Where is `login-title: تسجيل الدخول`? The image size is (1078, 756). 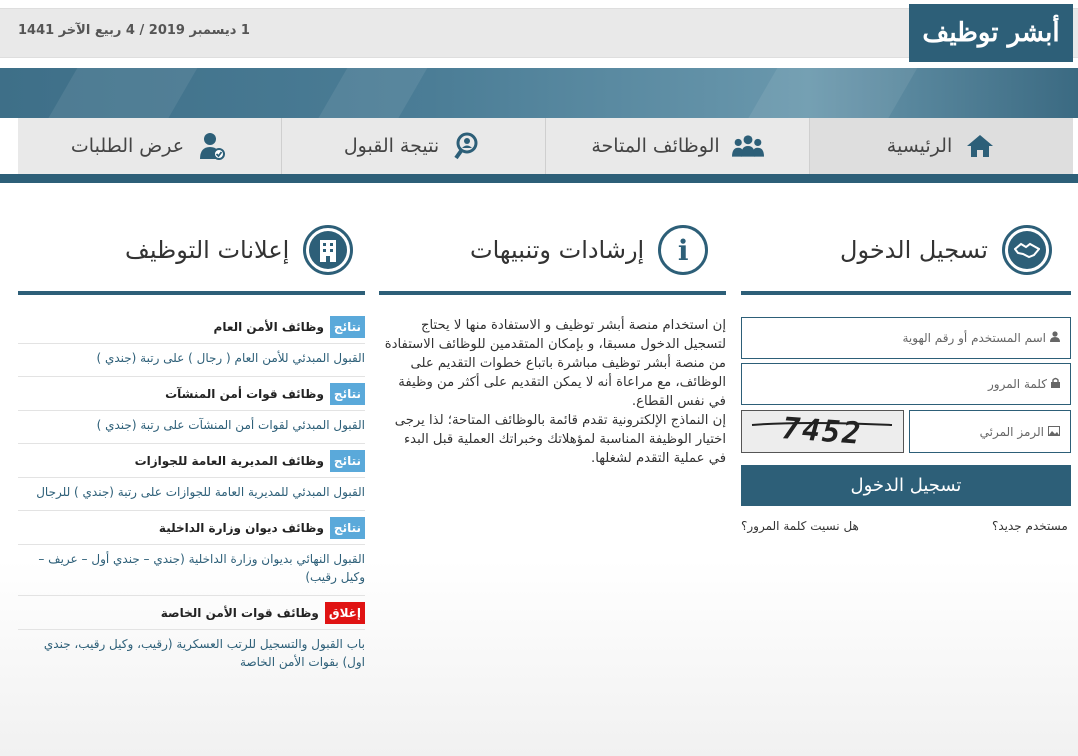 login-title: تسجيل الدخول is located at coordinates (914, 250).